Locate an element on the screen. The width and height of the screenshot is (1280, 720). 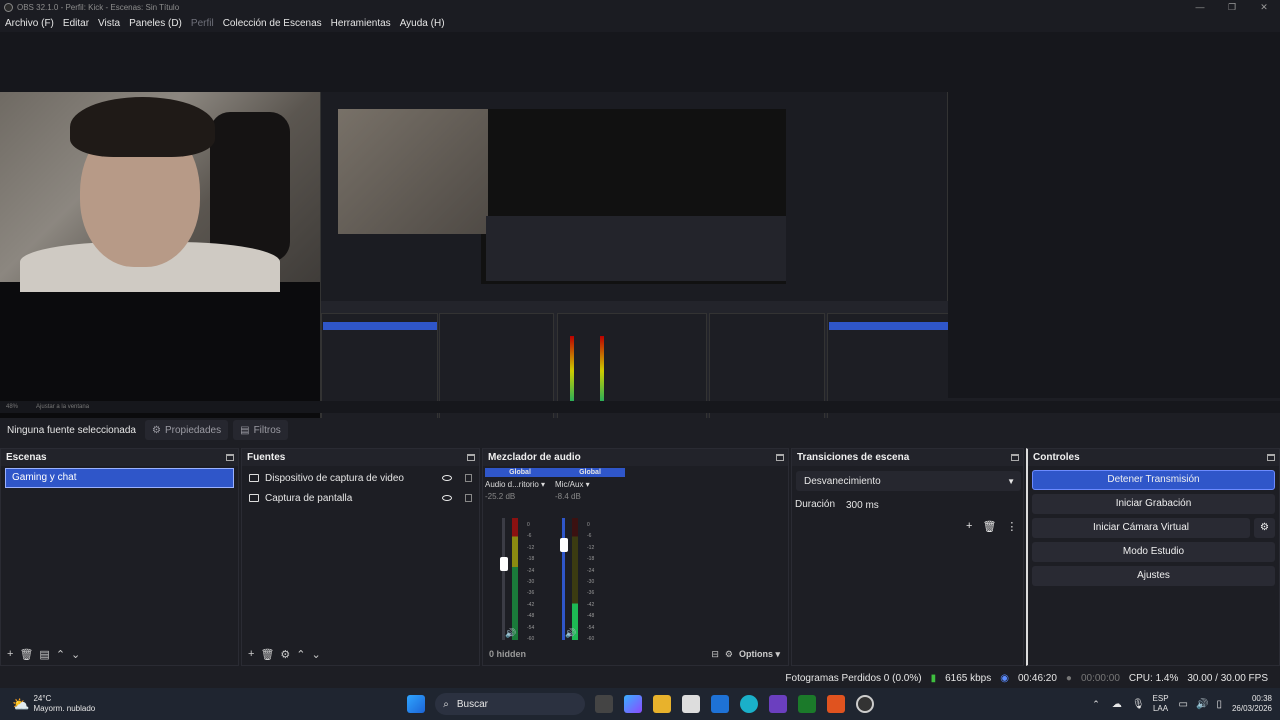
channel-volume-db: -25.2 dB is located at coordinates (500, 496).